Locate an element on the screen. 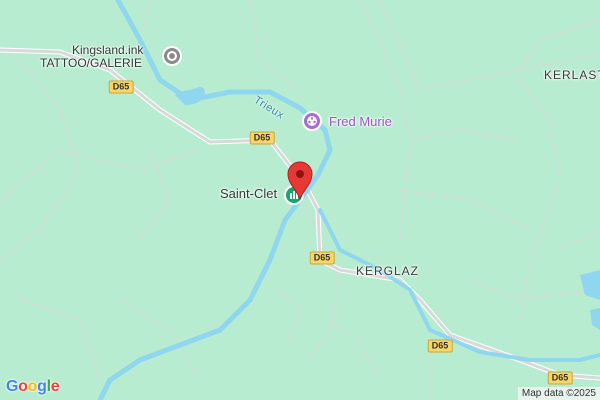 This screenshot has height=400, width=600. logo-letter: G is located at coordinates (12, 386).